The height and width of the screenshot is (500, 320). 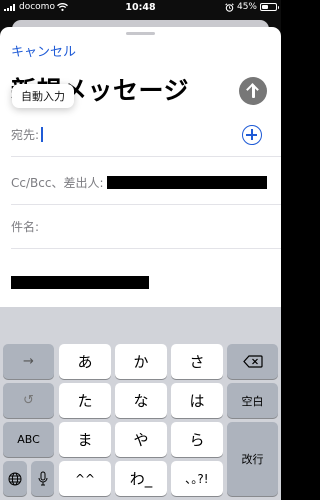 What do you see at coordinates (141, 400) in the screenshot?
I see `key-na: な` at bounding box center [141, 400].